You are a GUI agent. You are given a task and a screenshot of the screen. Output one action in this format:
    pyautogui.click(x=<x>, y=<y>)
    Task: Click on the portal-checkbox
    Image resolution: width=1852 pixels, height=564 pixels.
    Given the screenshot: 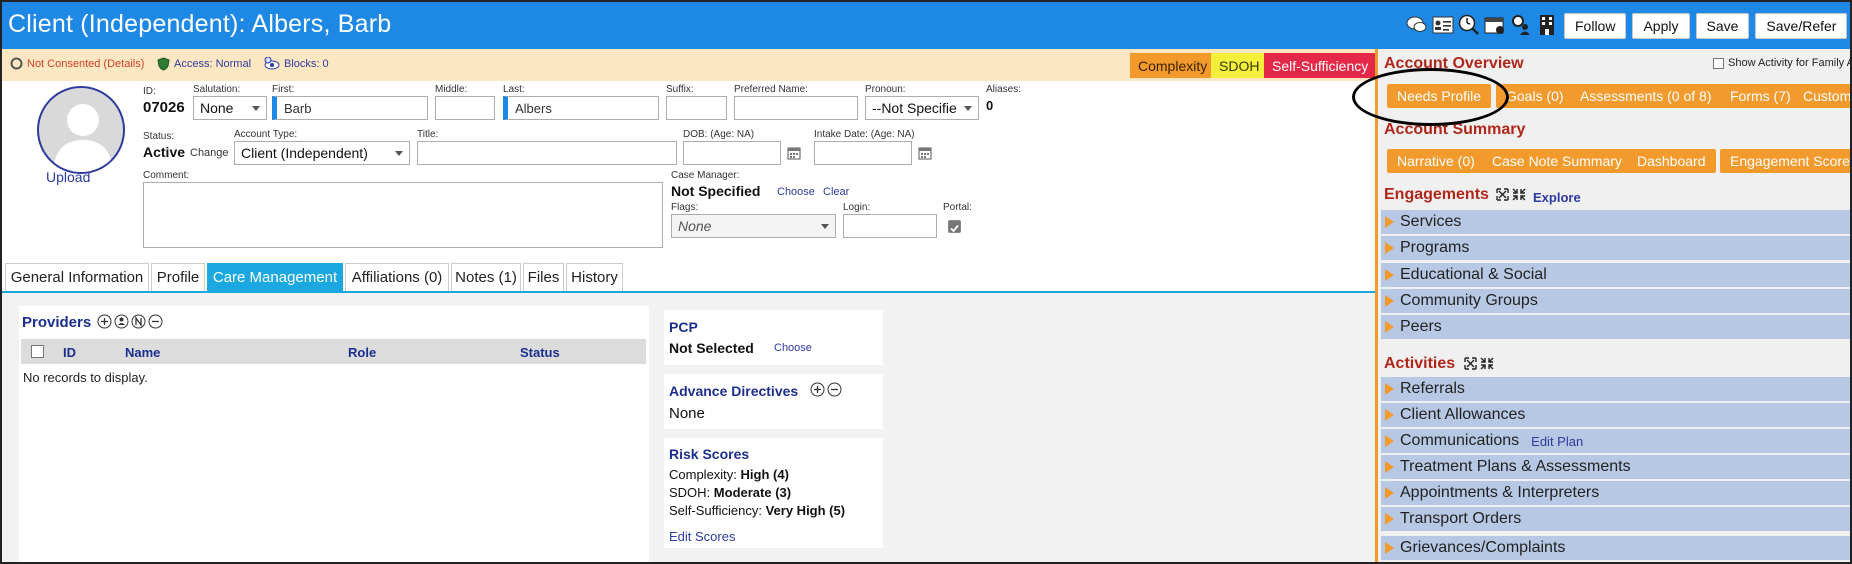 What is the action you would take?
    pyautogui.click(x=954, y=226)
    